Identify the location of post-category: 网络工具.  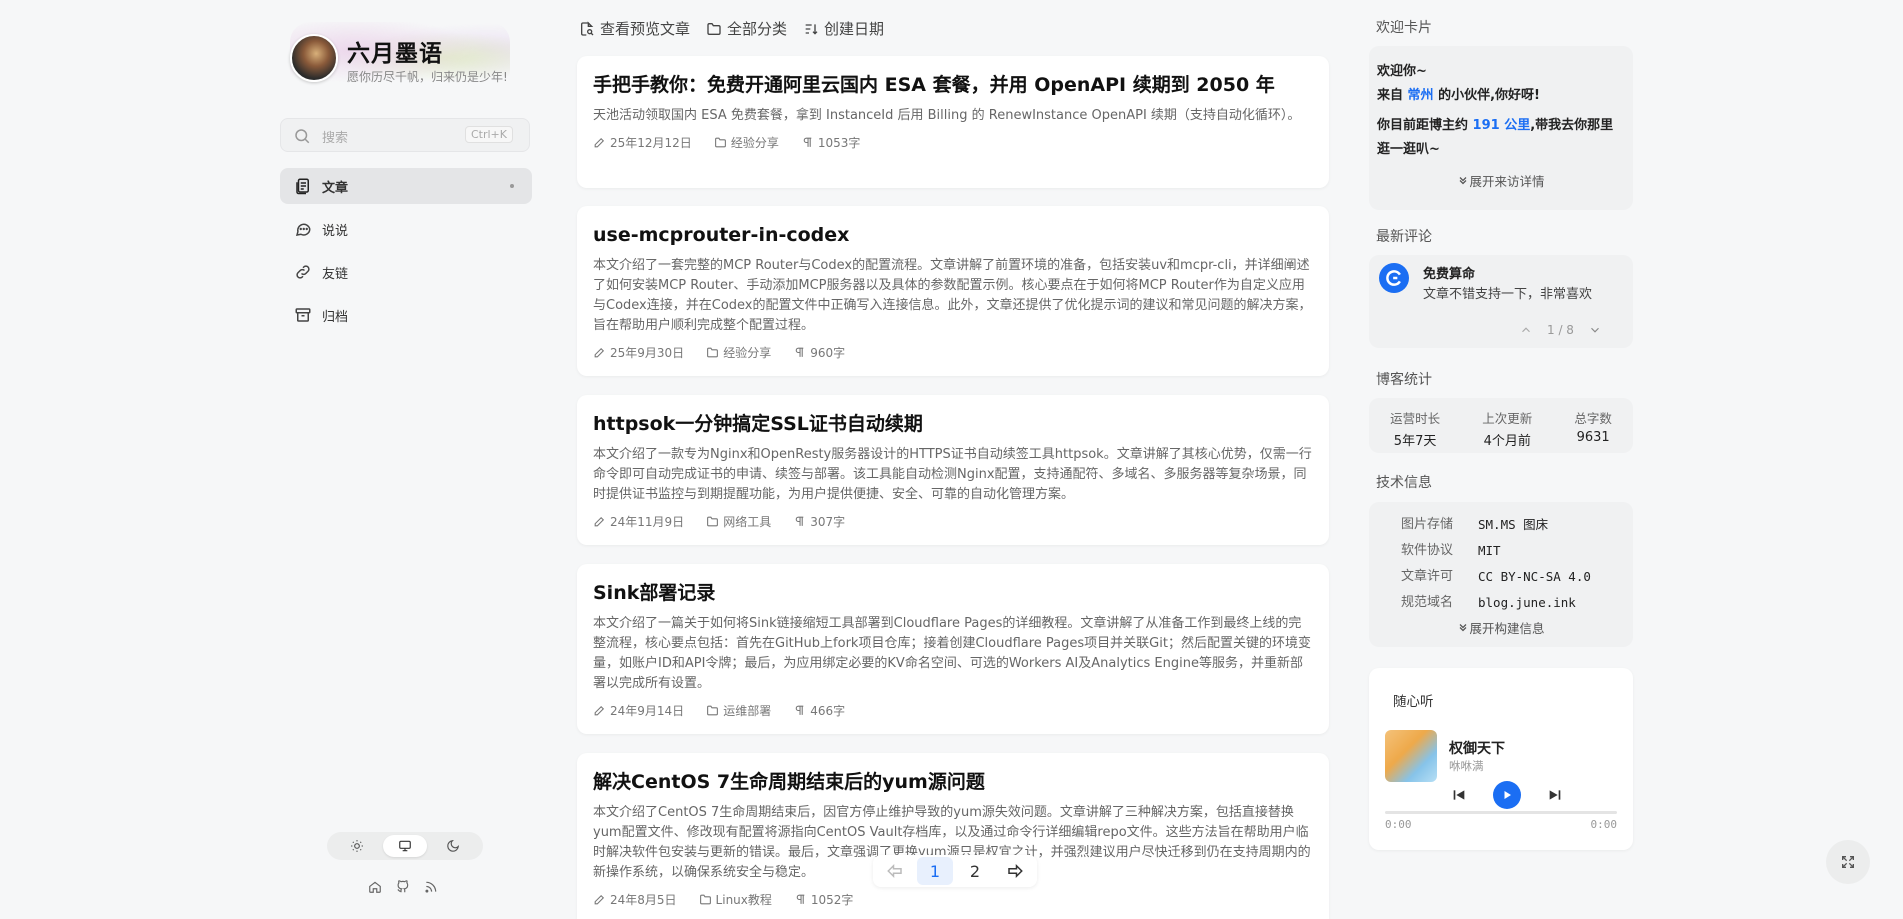
(738, 521).